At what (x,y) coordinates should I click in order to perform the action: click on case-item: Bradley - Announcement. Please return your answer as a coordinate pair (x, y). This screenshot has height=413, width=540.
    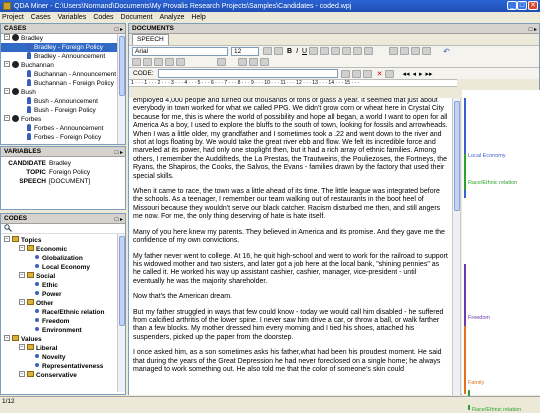
    Looking at the image, I should click on (63, 56).